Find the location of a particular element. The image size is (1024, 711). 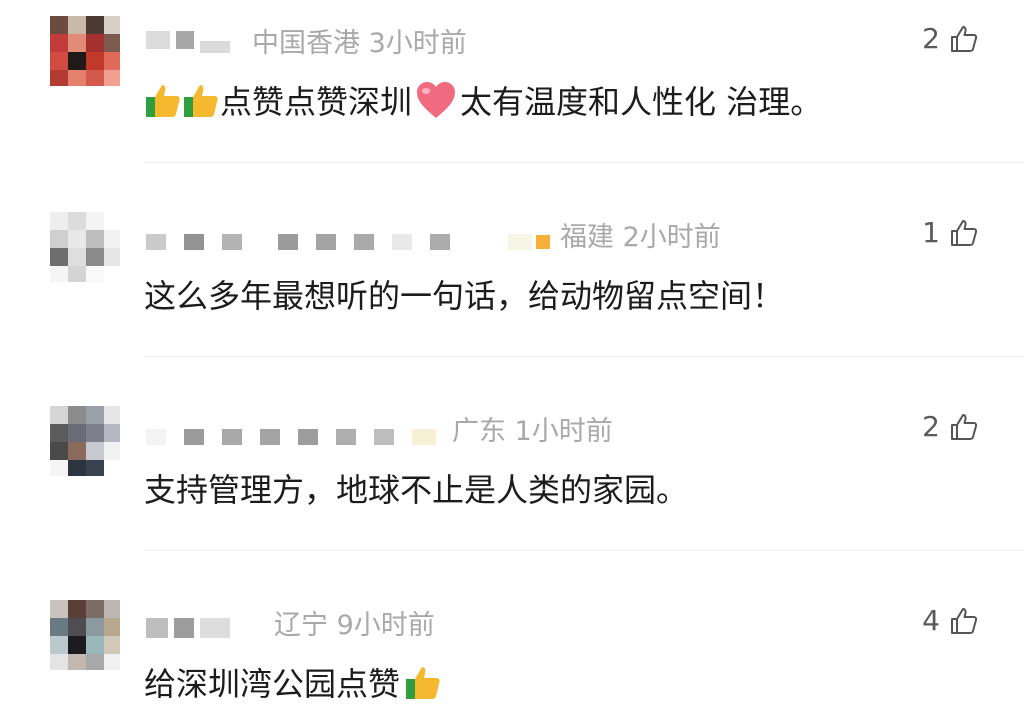

comment-text: 给深圳湾公园点赞 is located at coordinates (293, 682).